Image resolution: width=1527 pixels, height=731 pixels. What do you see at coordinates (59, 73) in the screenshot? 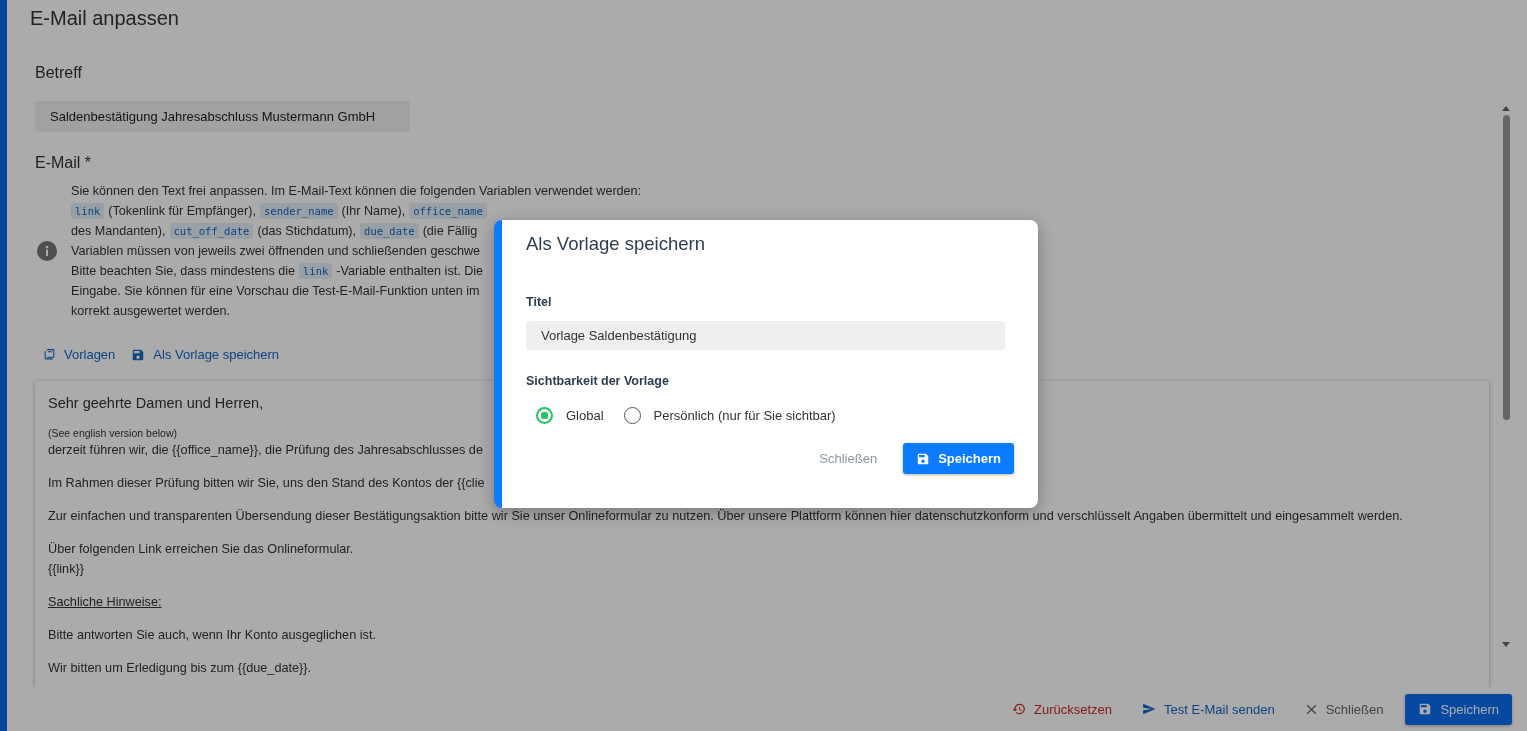
I see `field-label: Betreff` at bounding box center [59, 73].